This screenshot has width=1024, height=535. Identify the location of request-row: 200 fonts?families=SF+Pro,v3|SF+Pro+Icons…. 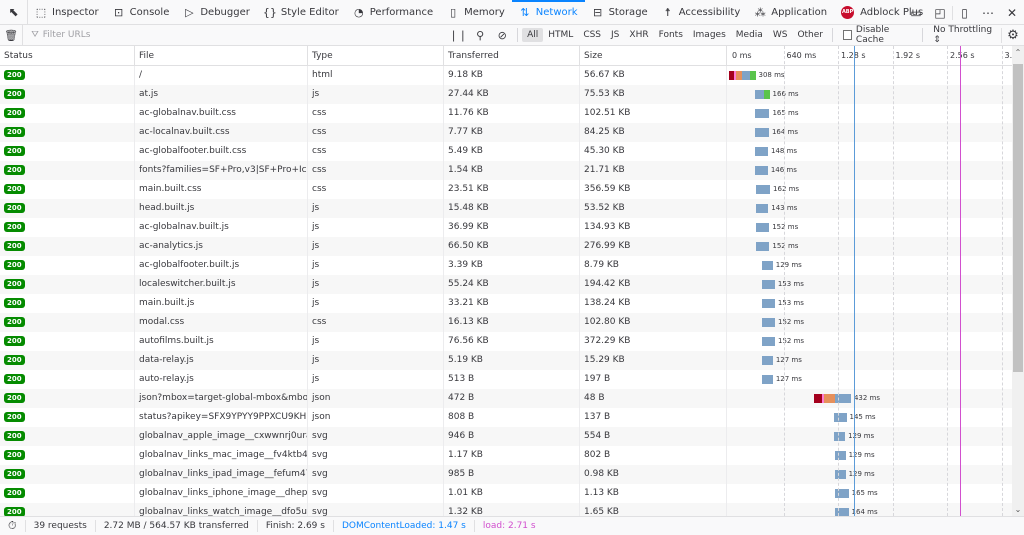
(506, 170).